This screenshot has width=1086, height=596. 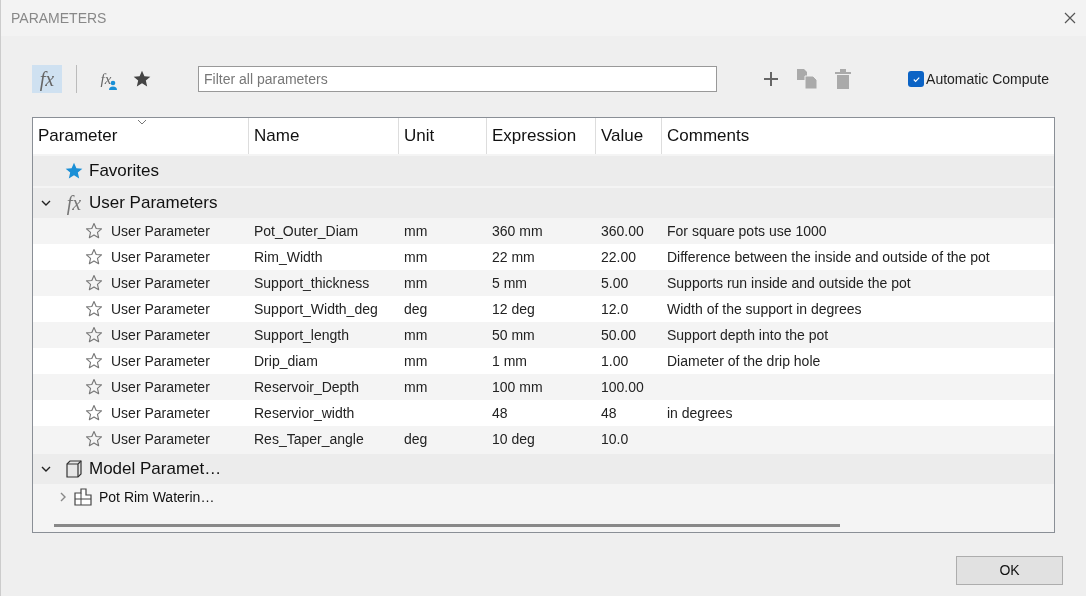 What do you see at coordinates (153, 203) in the screenshot?
I see `group-label: User Parameters` at bounding box center [153, 203].